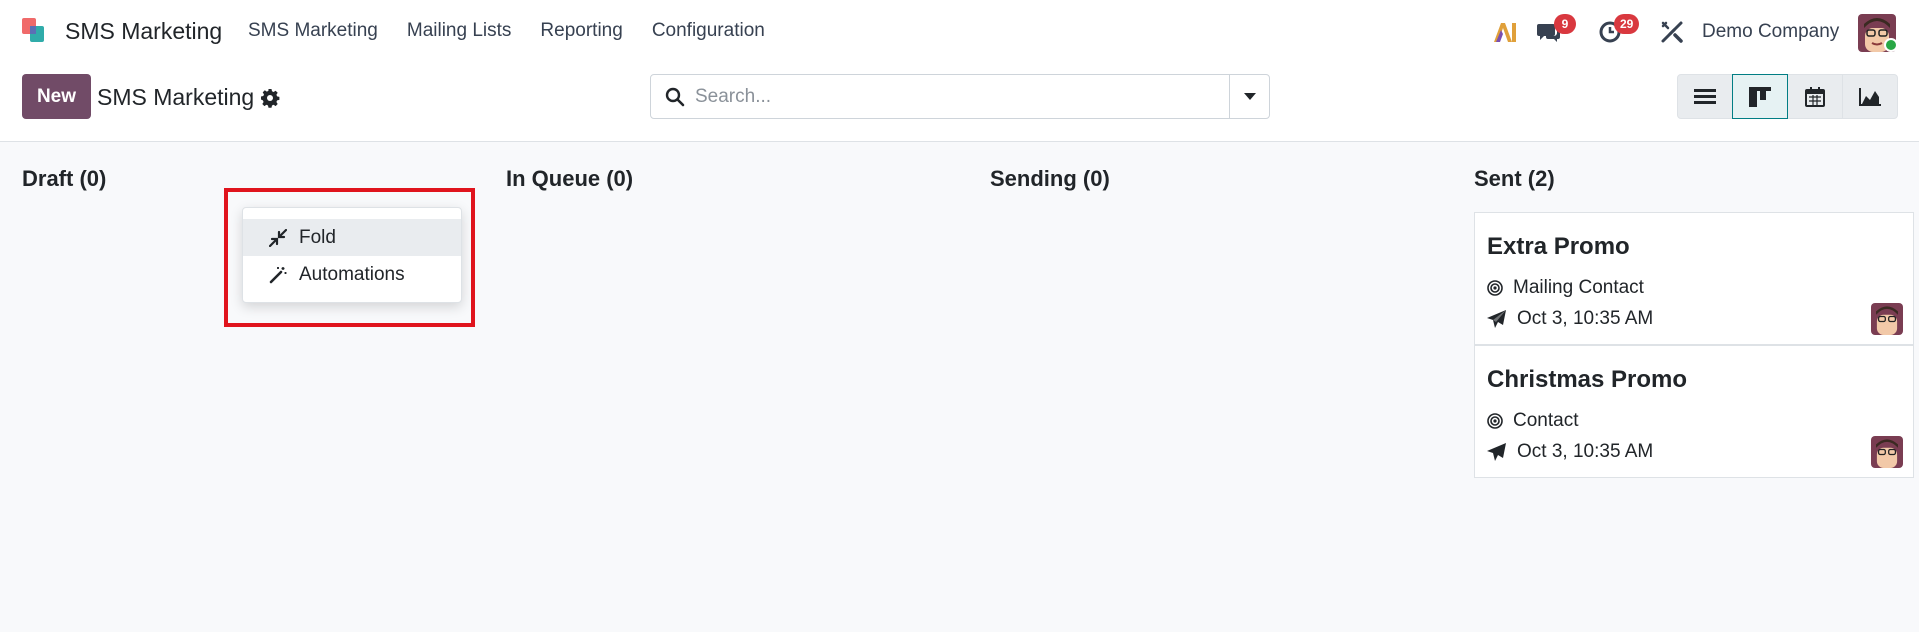 The height and width of the screenshot is (632, 1919). Describe the element at coordinates (278, 274) in the screenshot. I see `magic-wand-icon` at that location.